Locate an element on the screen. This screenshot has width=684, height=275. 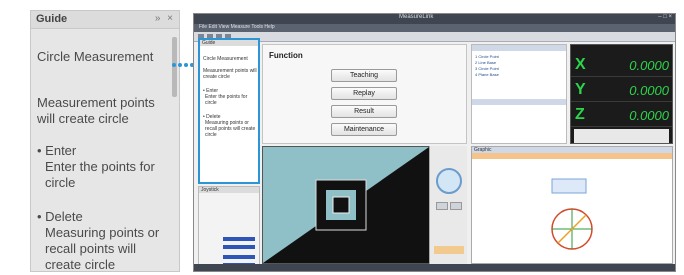
tool-icons is located at coordinates (449, 250).